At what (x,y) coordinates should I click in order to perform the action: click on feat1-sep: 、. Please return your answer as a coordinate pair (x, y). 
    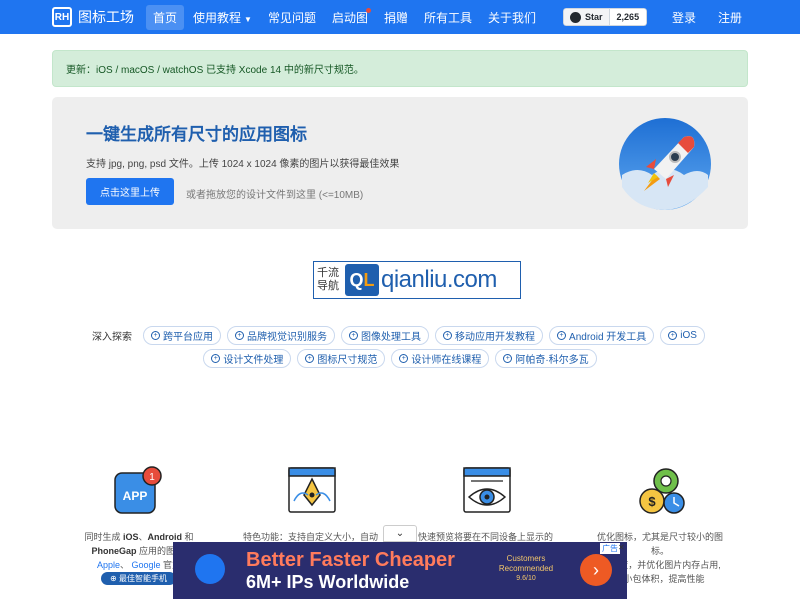
    Looking at the image, I should click on (143, 537).